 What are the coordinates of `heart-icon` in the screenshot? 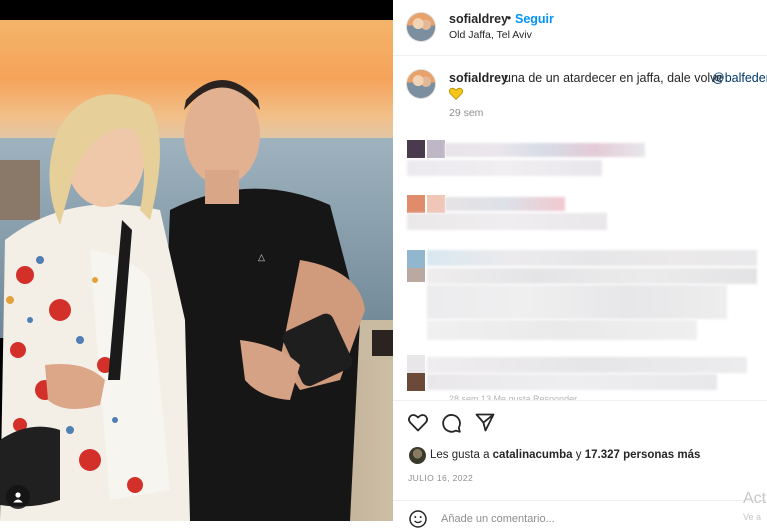 It's located at (418, 422).